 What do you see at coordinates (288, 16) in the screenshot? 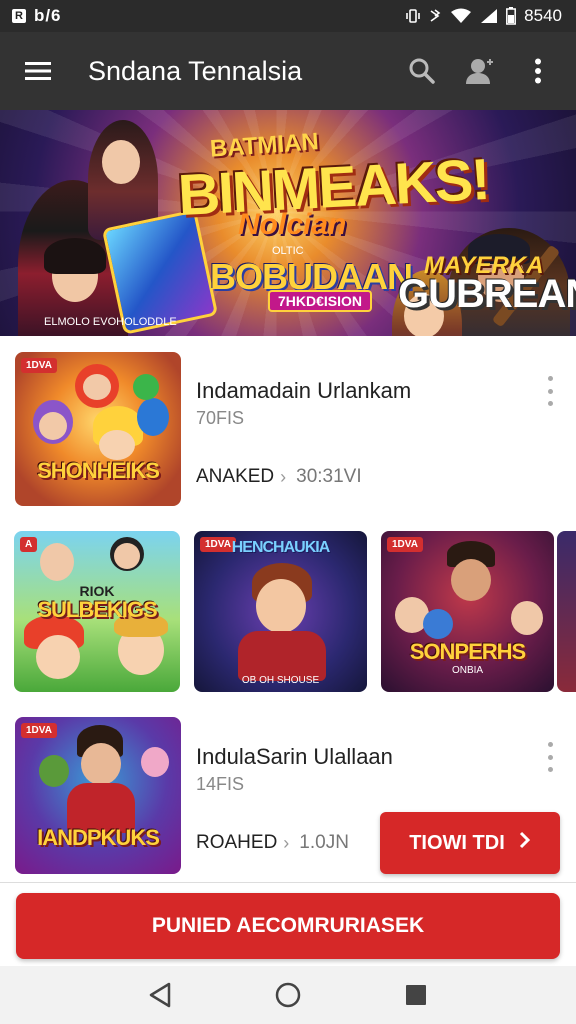
I see `status-bar: R b/6 8540` at bounding box center [288, 16].